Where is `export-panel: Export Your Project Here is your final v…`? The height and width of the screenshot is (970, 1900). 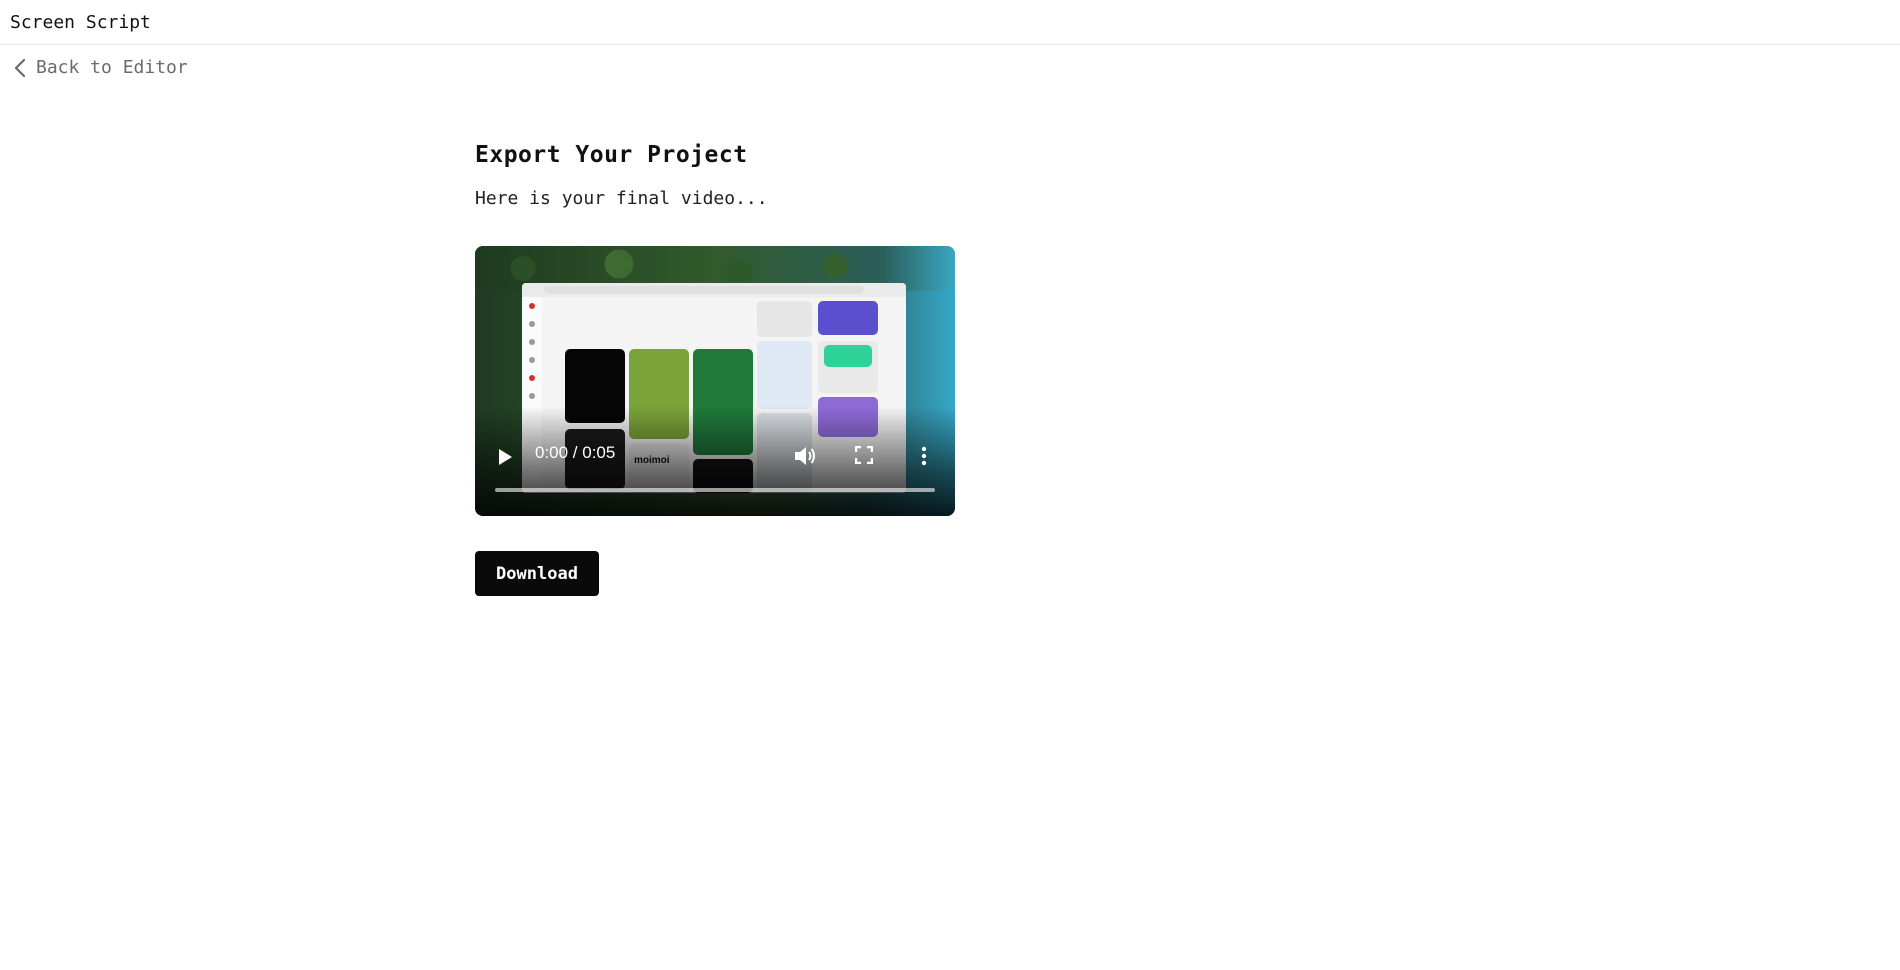
export-panel: Export Your Project Here is your final v… is located at coordinates (715, 369).